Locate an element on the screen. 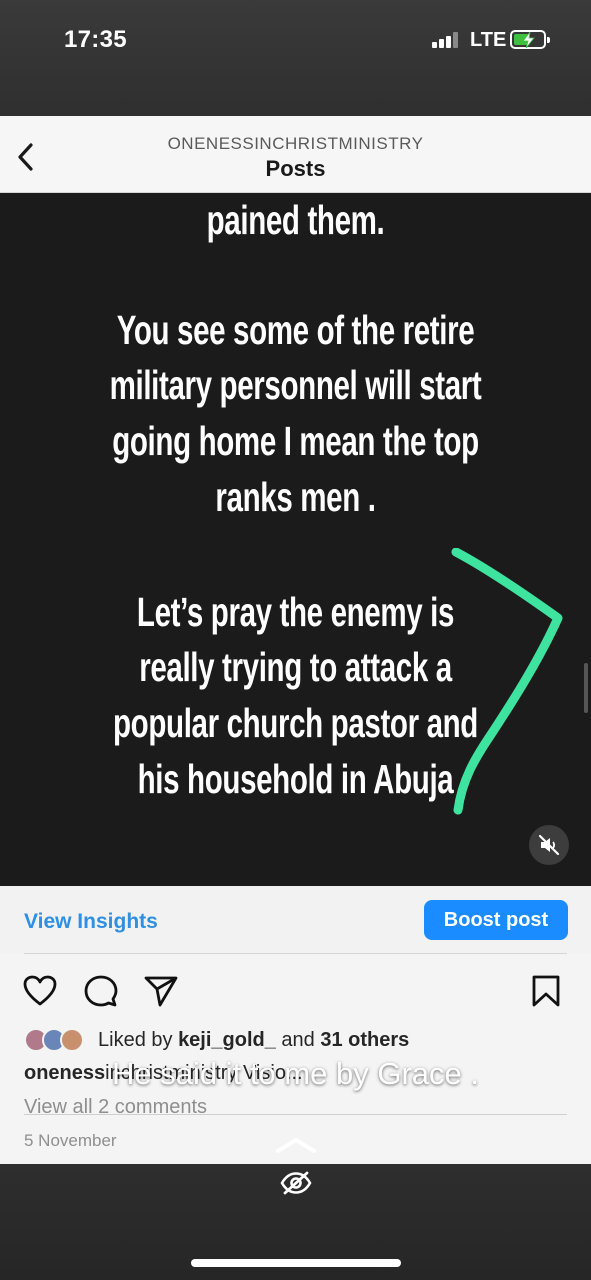 This screenshot has width=591, height=1280. likes-row: Liked by keji_gold_ and 31 others is located at coordinates (304, 1041).